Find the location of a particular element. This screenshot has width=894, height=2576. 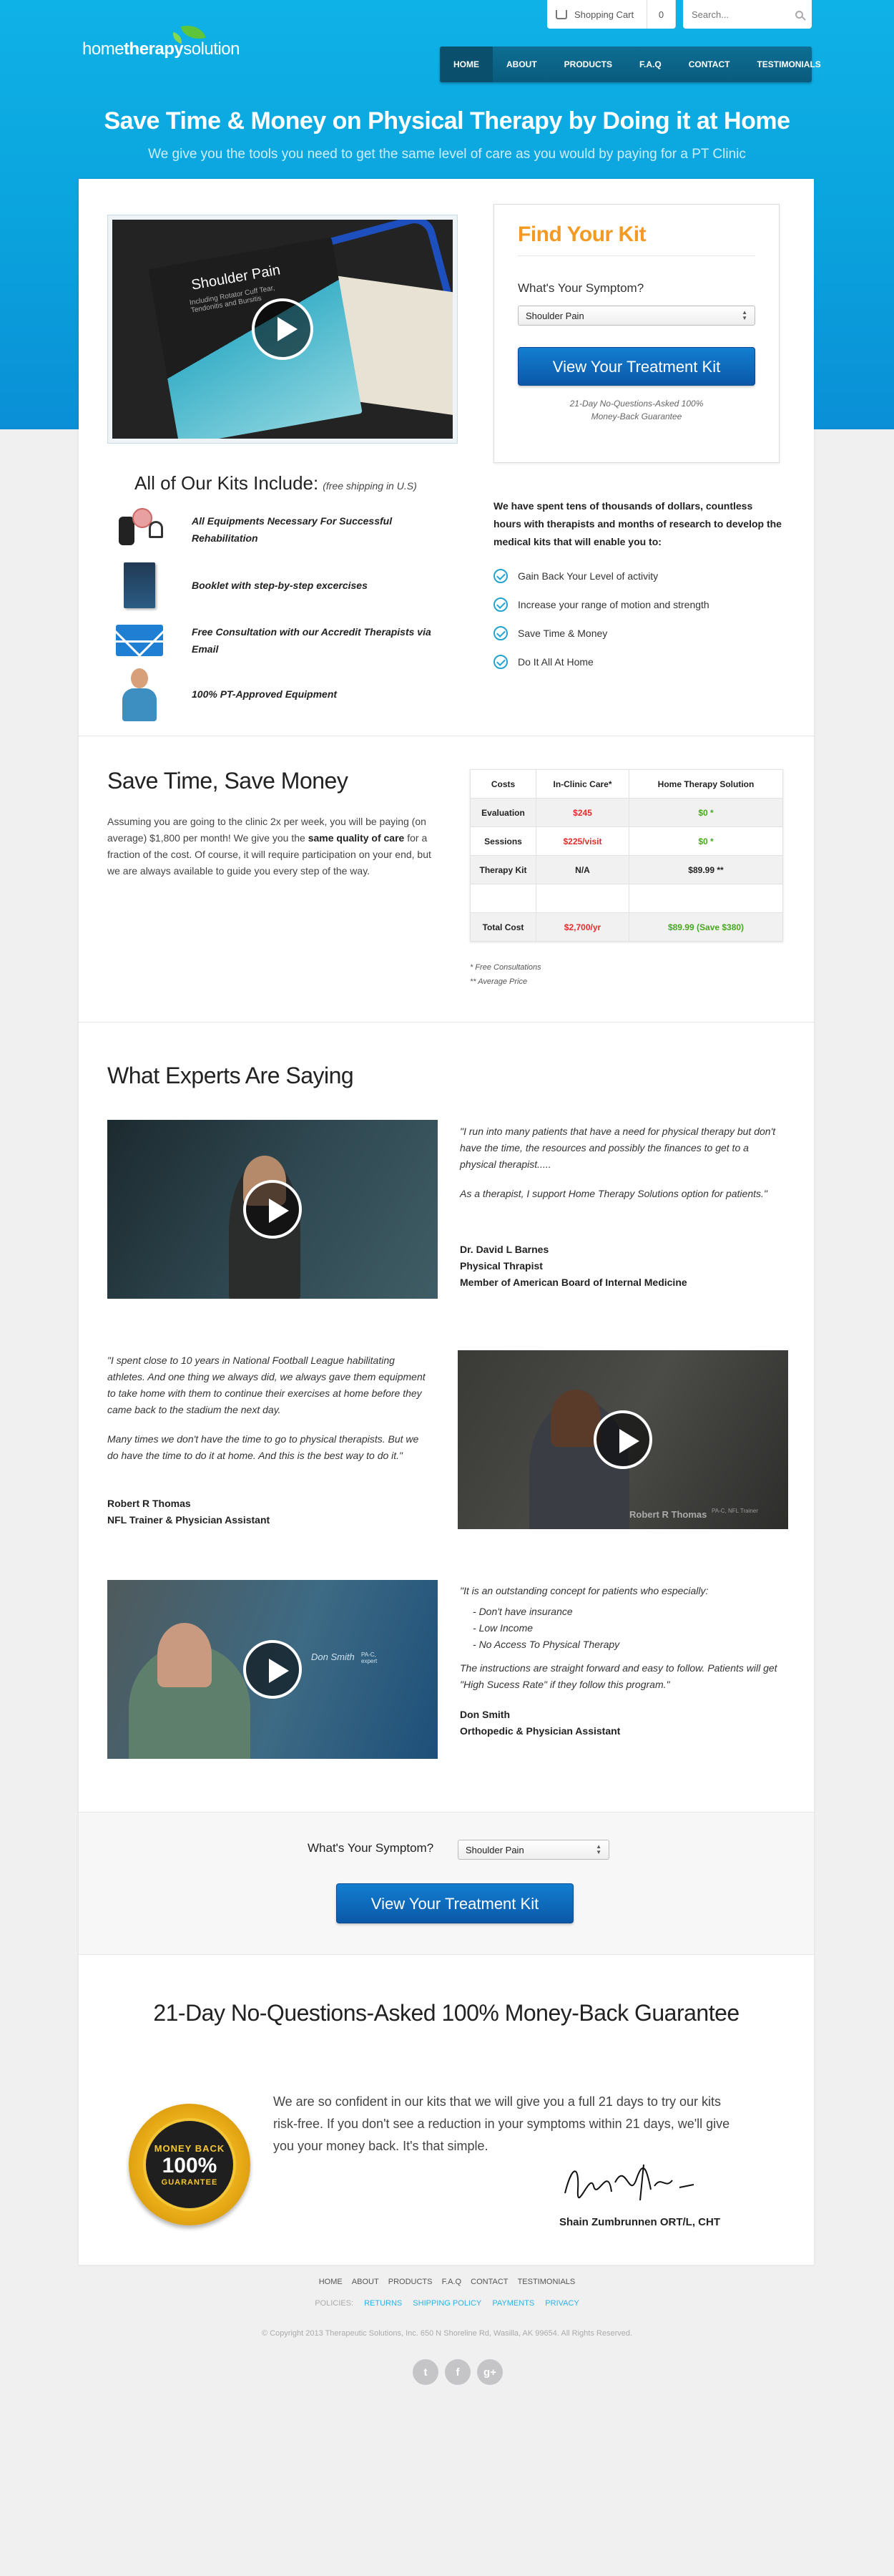

footer-link-faq: F.A.Q is located at coordinates (452, 2282).